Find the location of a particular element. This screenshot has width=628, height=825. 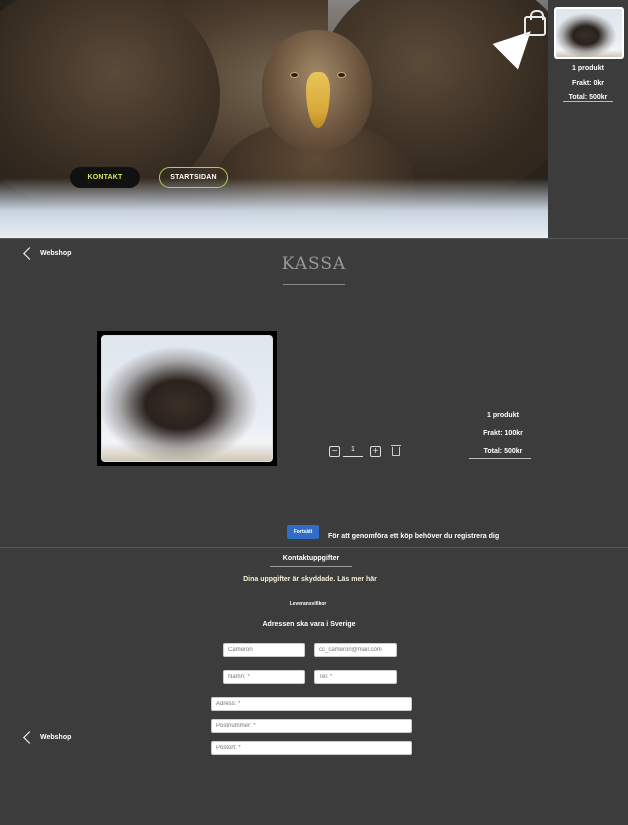

product-image-frame is located at coordinates (187, 398).